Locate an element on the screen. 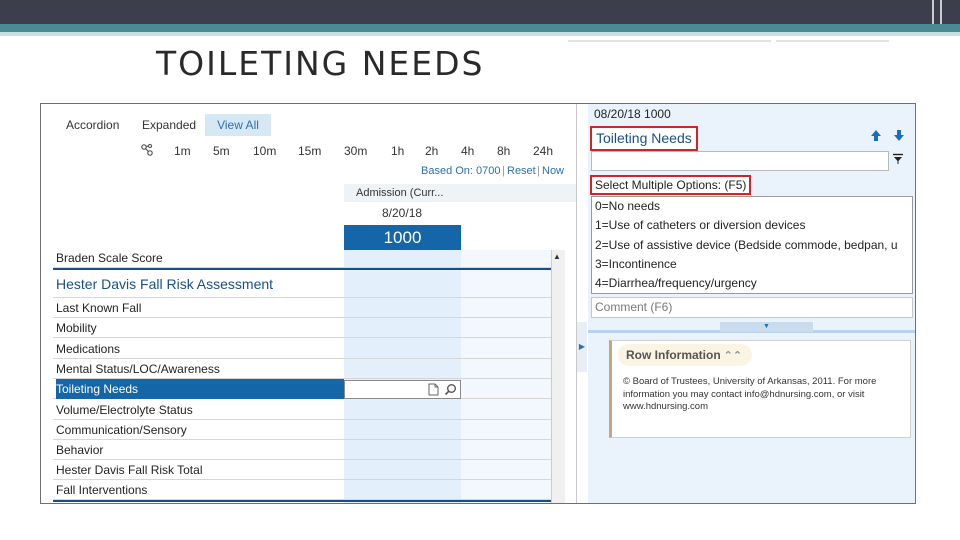 Image resolution: width=960 pixels, height=540 pixels. interval-15m: 15m is located at coordinates (309, 151).